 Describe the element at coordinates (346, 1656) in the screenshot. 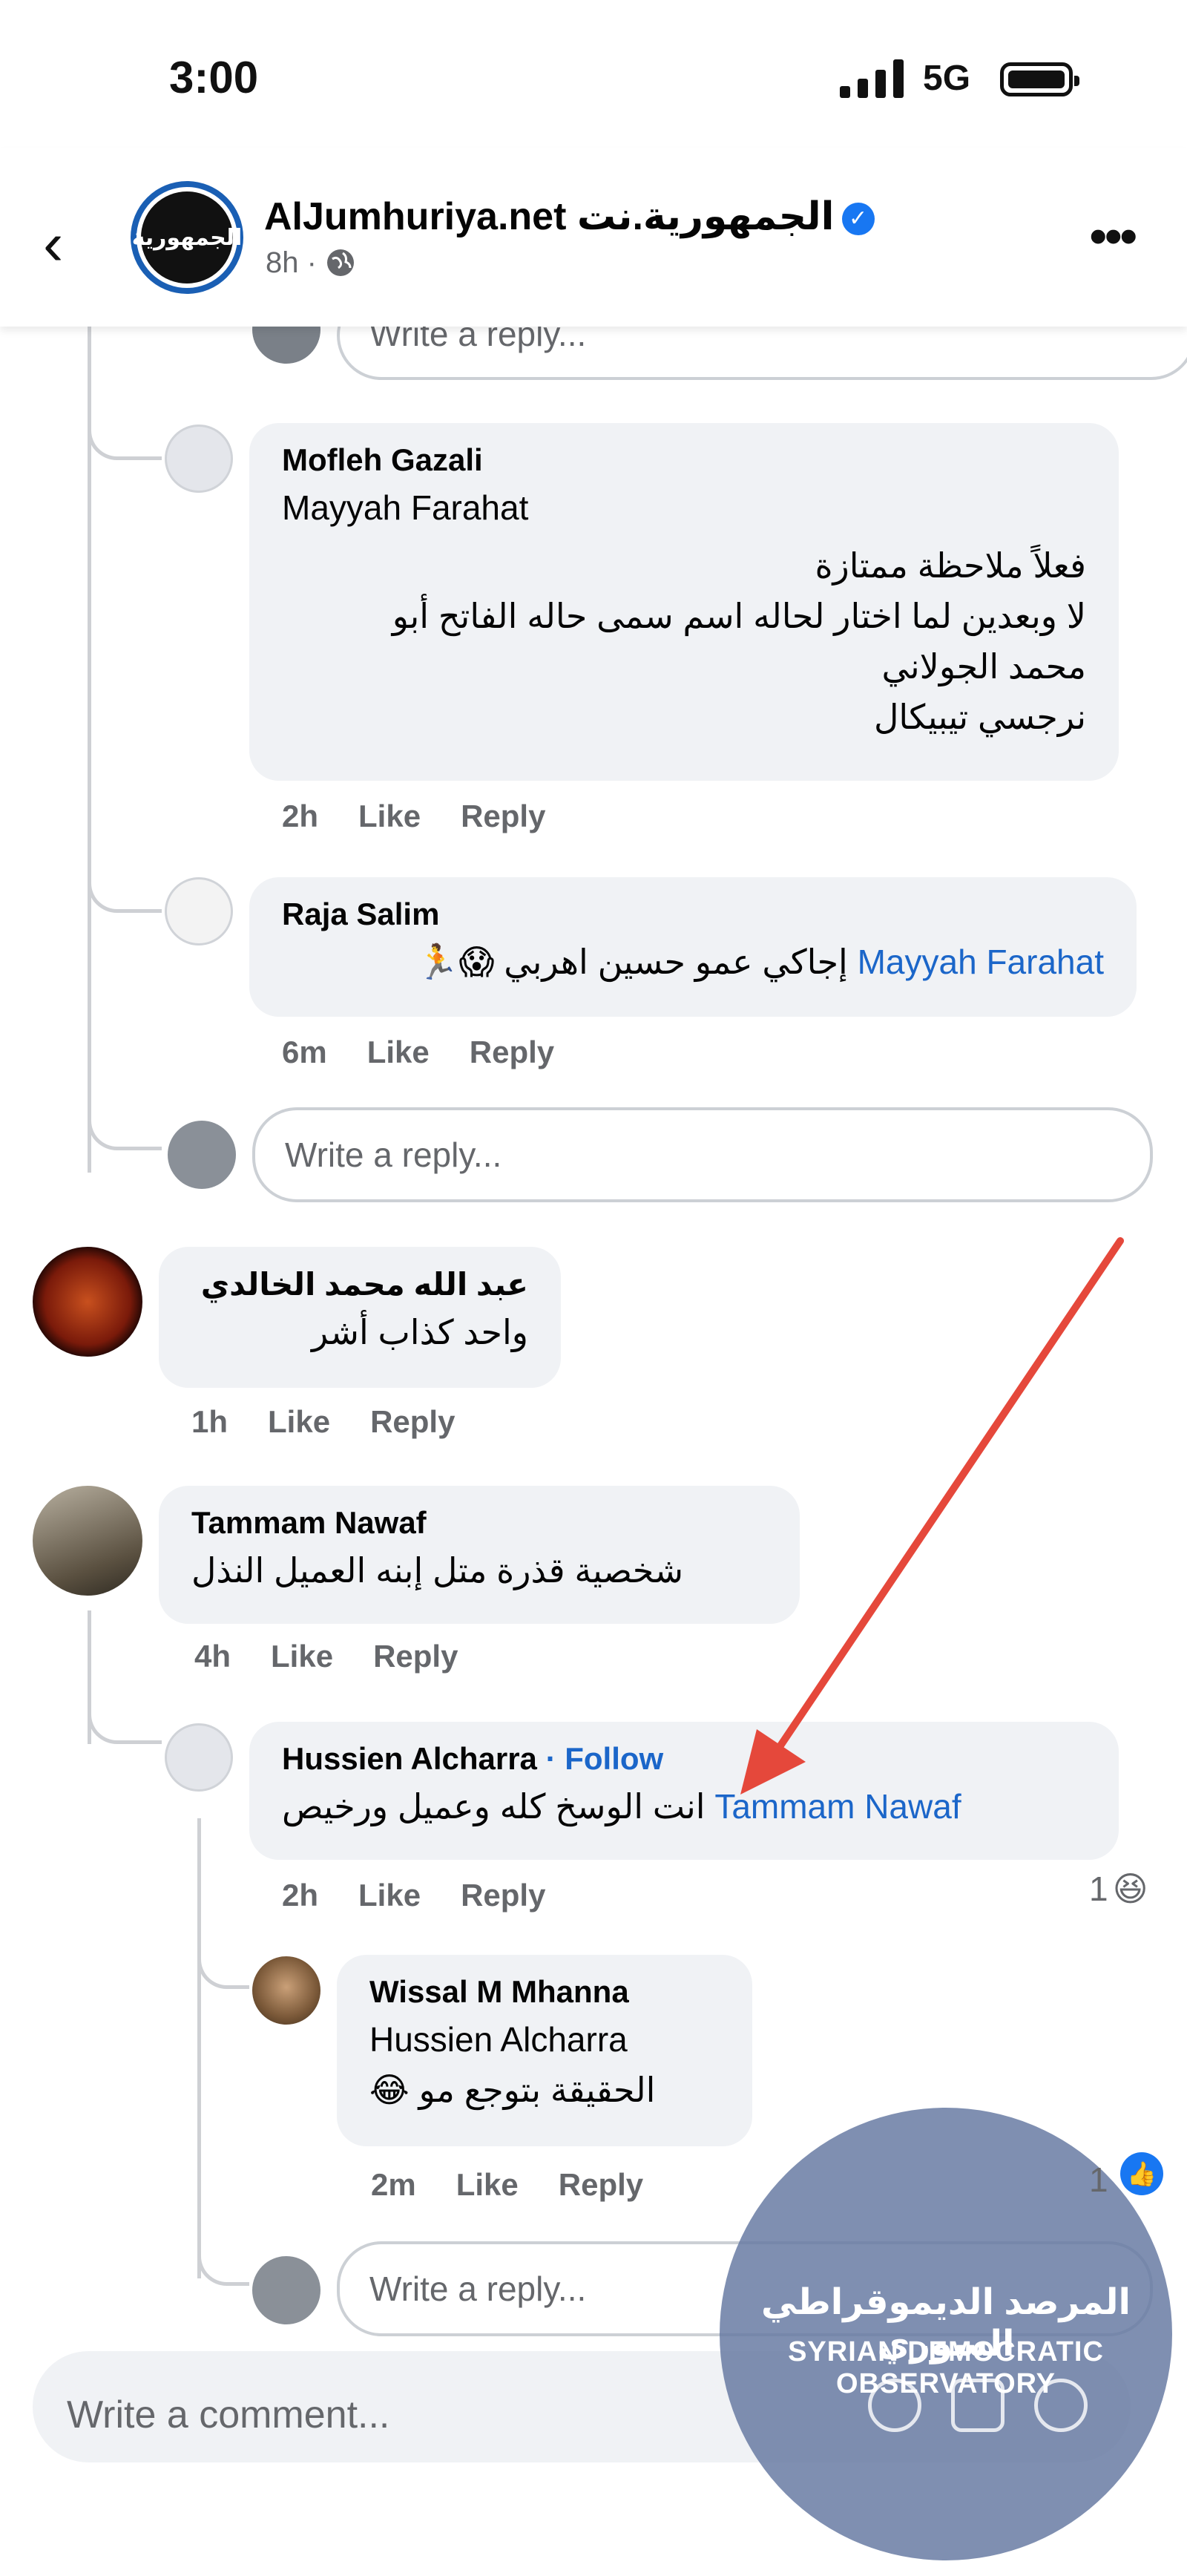

I see `comment-actions: 4h Like Reply` at that location.